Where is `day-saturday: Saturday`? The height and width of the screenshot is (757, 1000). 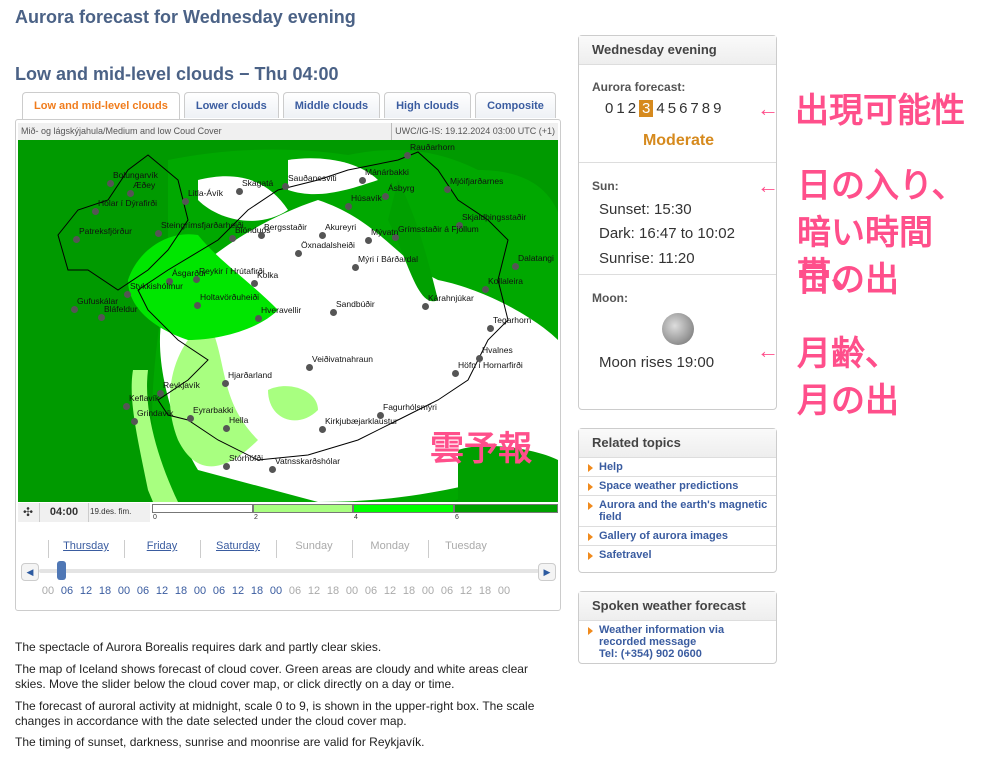 day-saturday: Saturday is located at coordinates (238, 550).